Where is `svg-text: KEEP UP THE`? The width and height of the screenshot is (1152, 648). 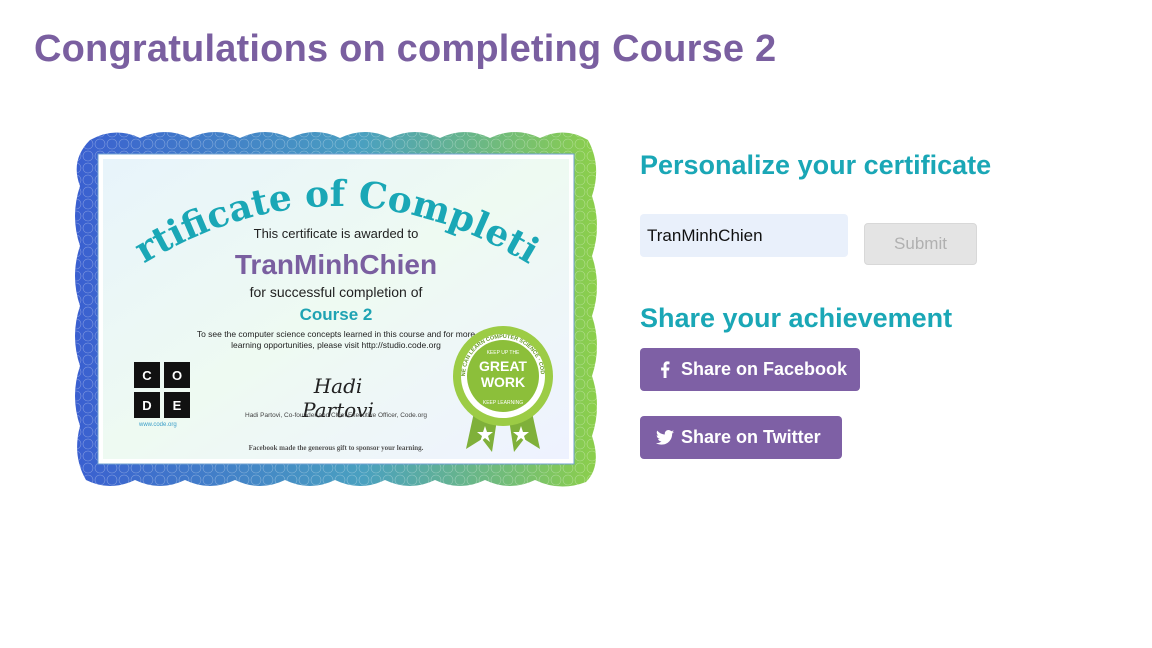
svg-text: KEEP UP THE is located at coordinates (503, 353).